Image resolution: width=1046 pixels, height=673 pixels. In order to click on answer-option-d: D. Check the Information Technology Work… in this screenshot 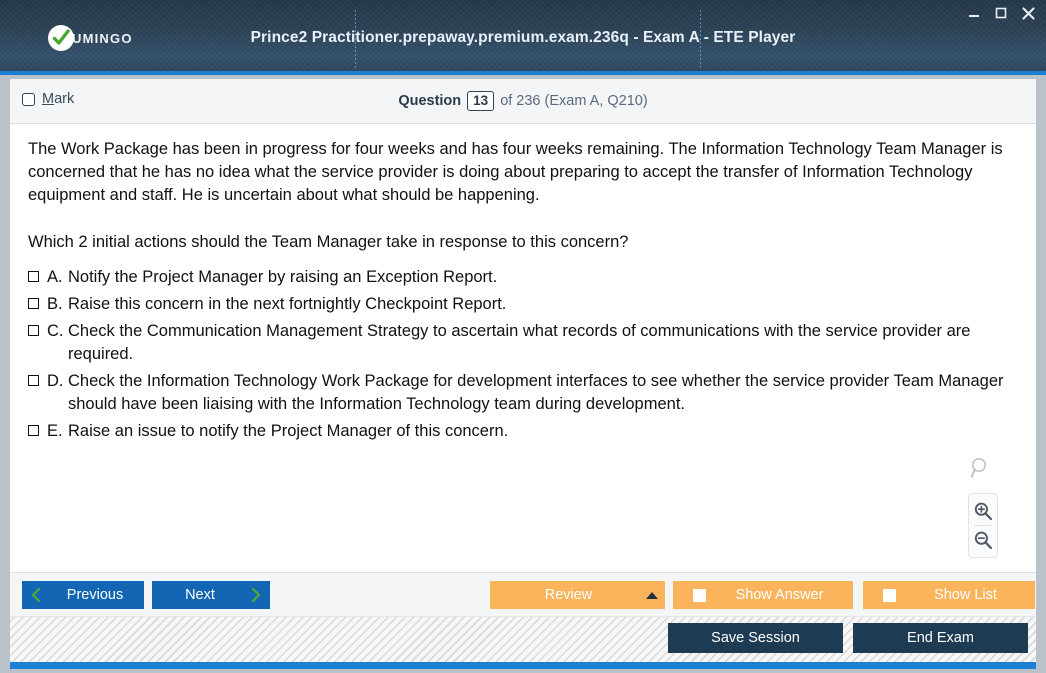, I will do `click(523, 393)`.